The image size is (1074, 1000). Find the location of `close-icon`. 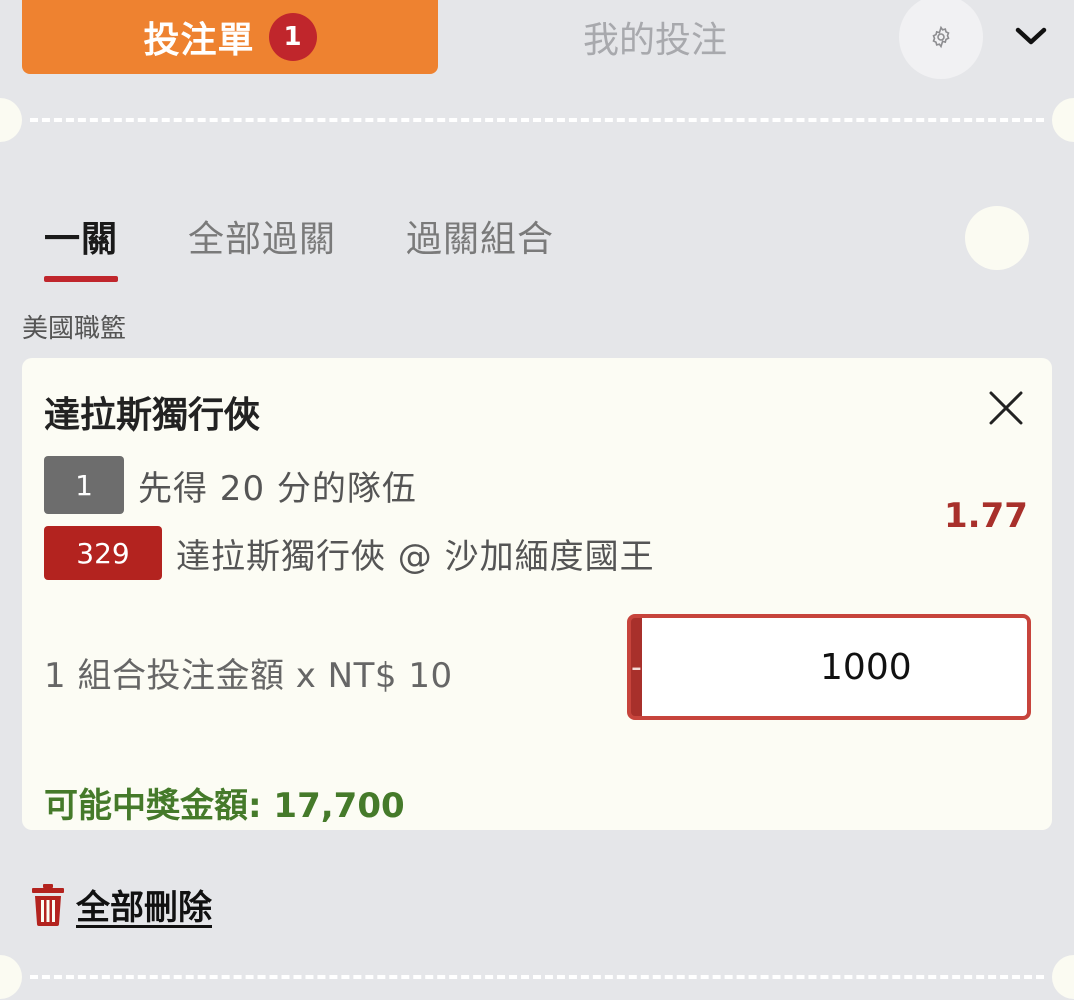

close-icon is located at coordinates (1006, 408).